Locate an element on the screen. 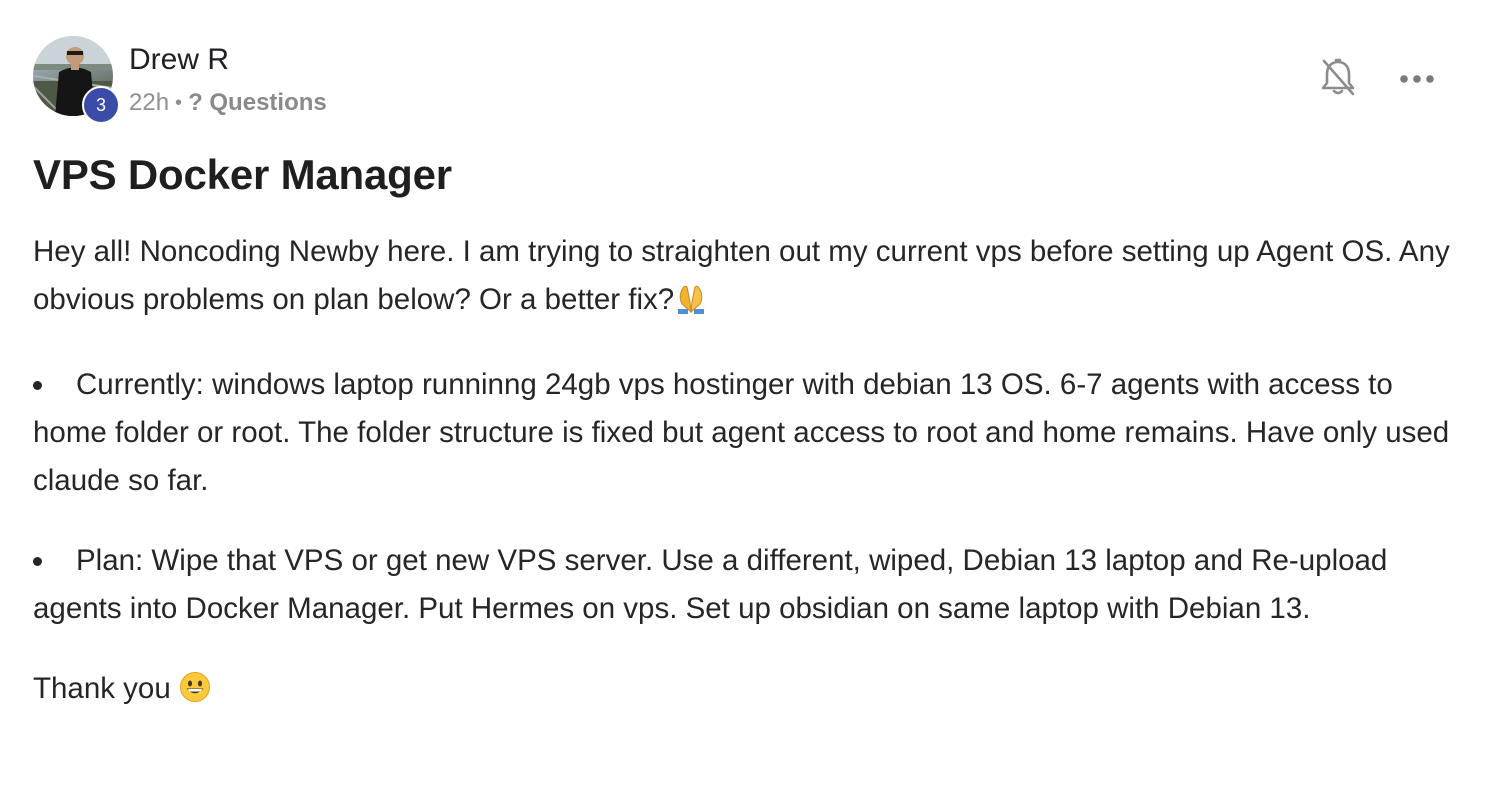  more-options-button is located at coordinates (1417, 80).